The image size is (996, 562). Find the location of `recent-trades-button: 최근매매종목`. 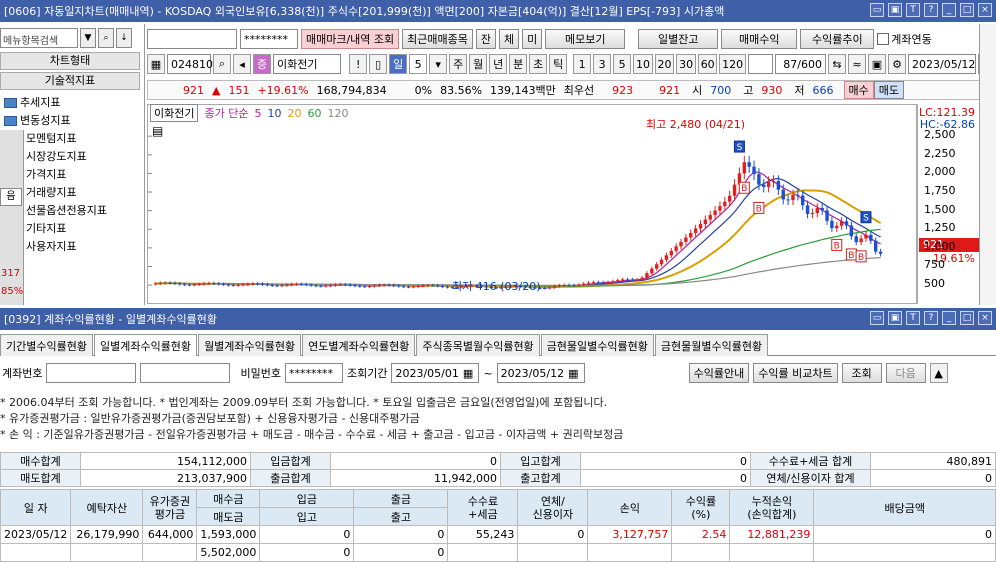

recent-trades-button: 최근매매종목 is located at coordinates (437, 39).